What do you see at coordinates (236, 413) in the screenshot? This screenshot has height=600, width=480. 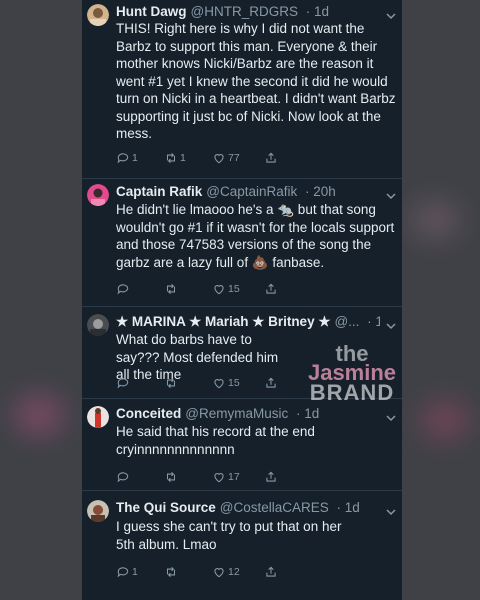 I see `handle: @RemymaMusic` at bounding box center [236, 413].